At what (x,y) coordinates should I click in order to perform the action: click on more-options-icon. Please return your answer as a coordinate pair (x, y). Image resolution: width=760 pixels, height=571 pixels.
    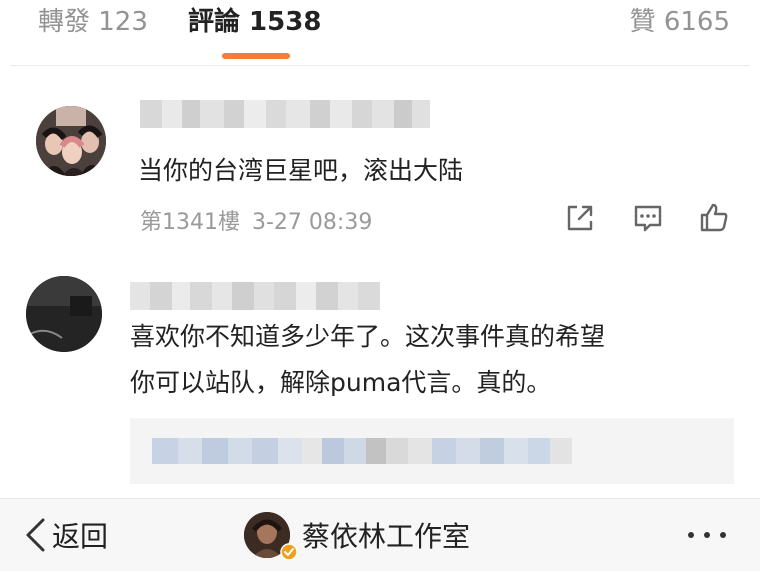
    Looking at the image, I should click on (707, 535).